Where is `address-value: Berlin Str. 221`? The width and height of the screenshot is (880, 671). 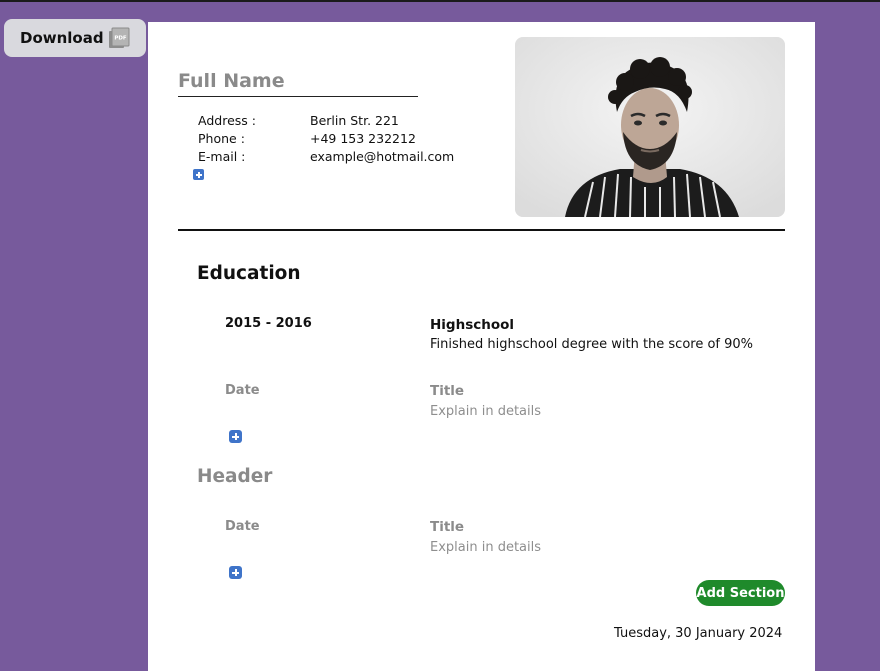 address-value: Berlin Str. 221 is located at coordinates (354, 122).